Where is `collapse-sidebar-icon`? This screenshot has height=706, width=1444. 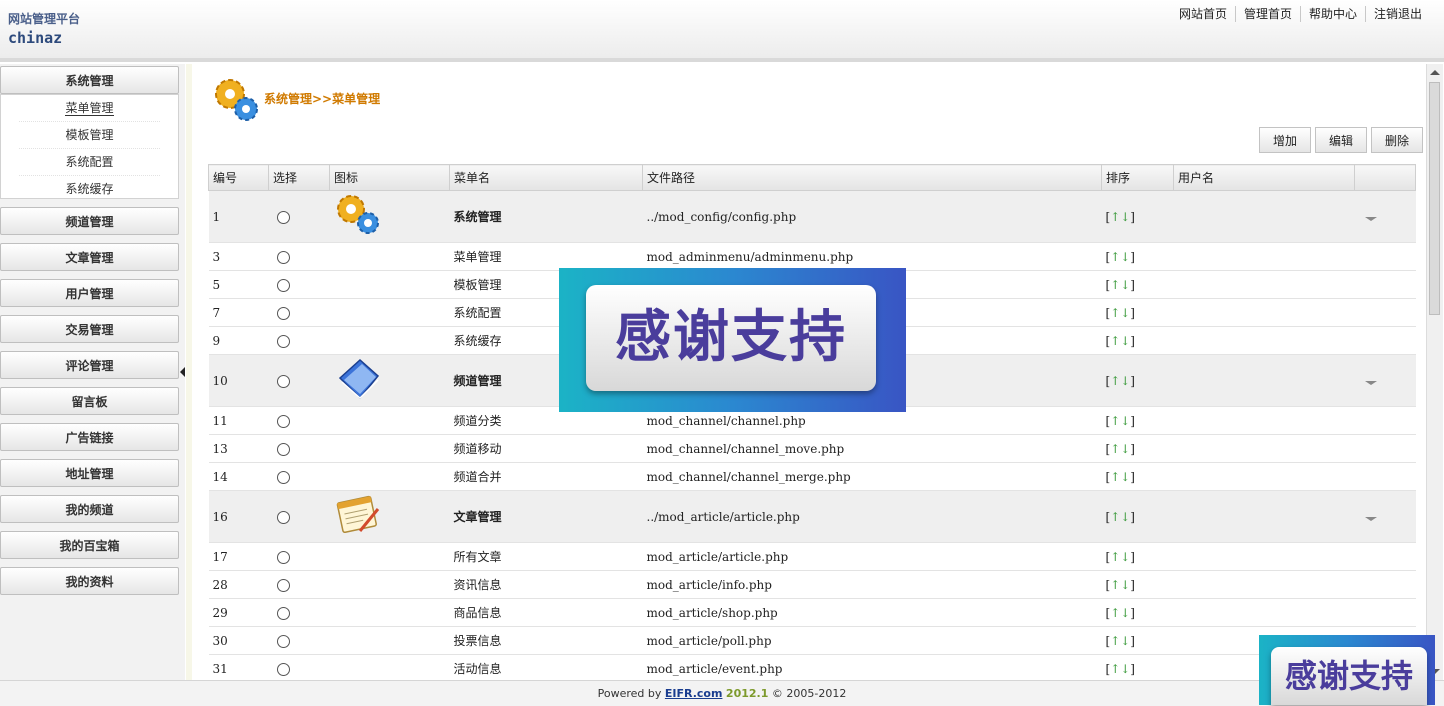 collapse-sidebar-icon is located at coordinates (182, 372).